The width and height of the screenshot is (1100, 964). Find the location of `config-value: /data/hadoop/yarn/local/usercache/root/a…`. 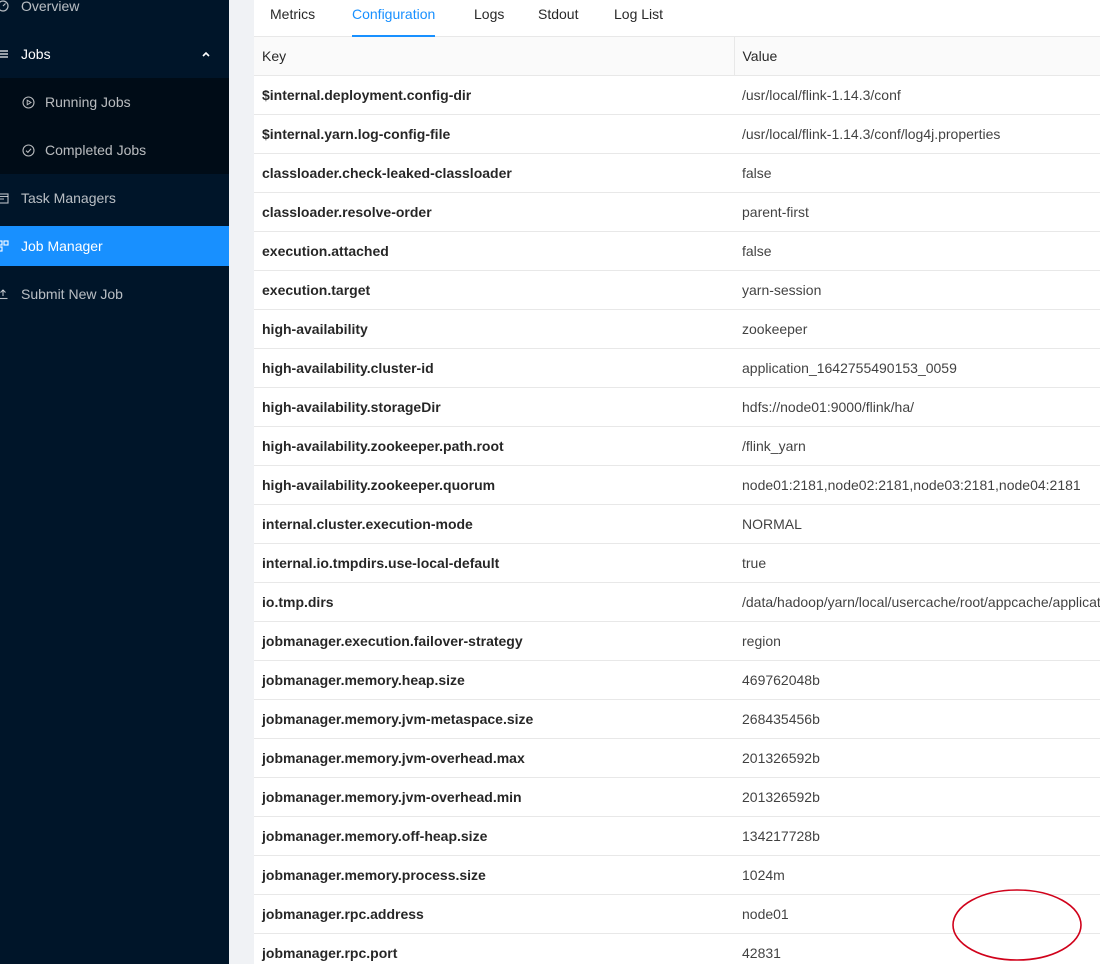

config-value: /data/hadoop/yarn/local/usercache/root/a… is located at coordinates (917, 602).